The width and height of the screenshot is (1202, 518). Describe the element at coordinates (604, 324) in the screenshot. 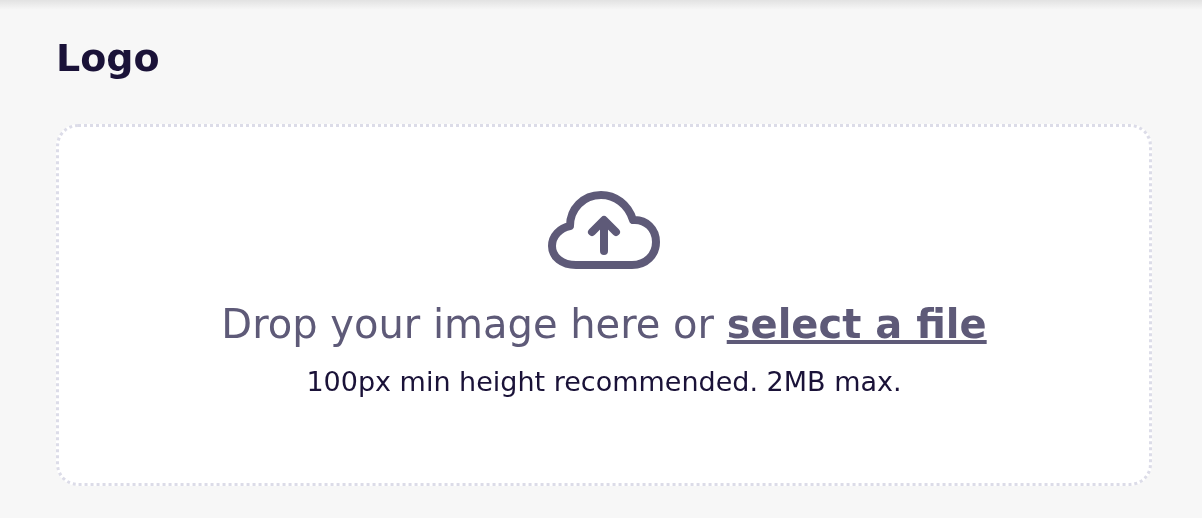

I see `drop-instructions: Drop your image here or select a file` at that location.